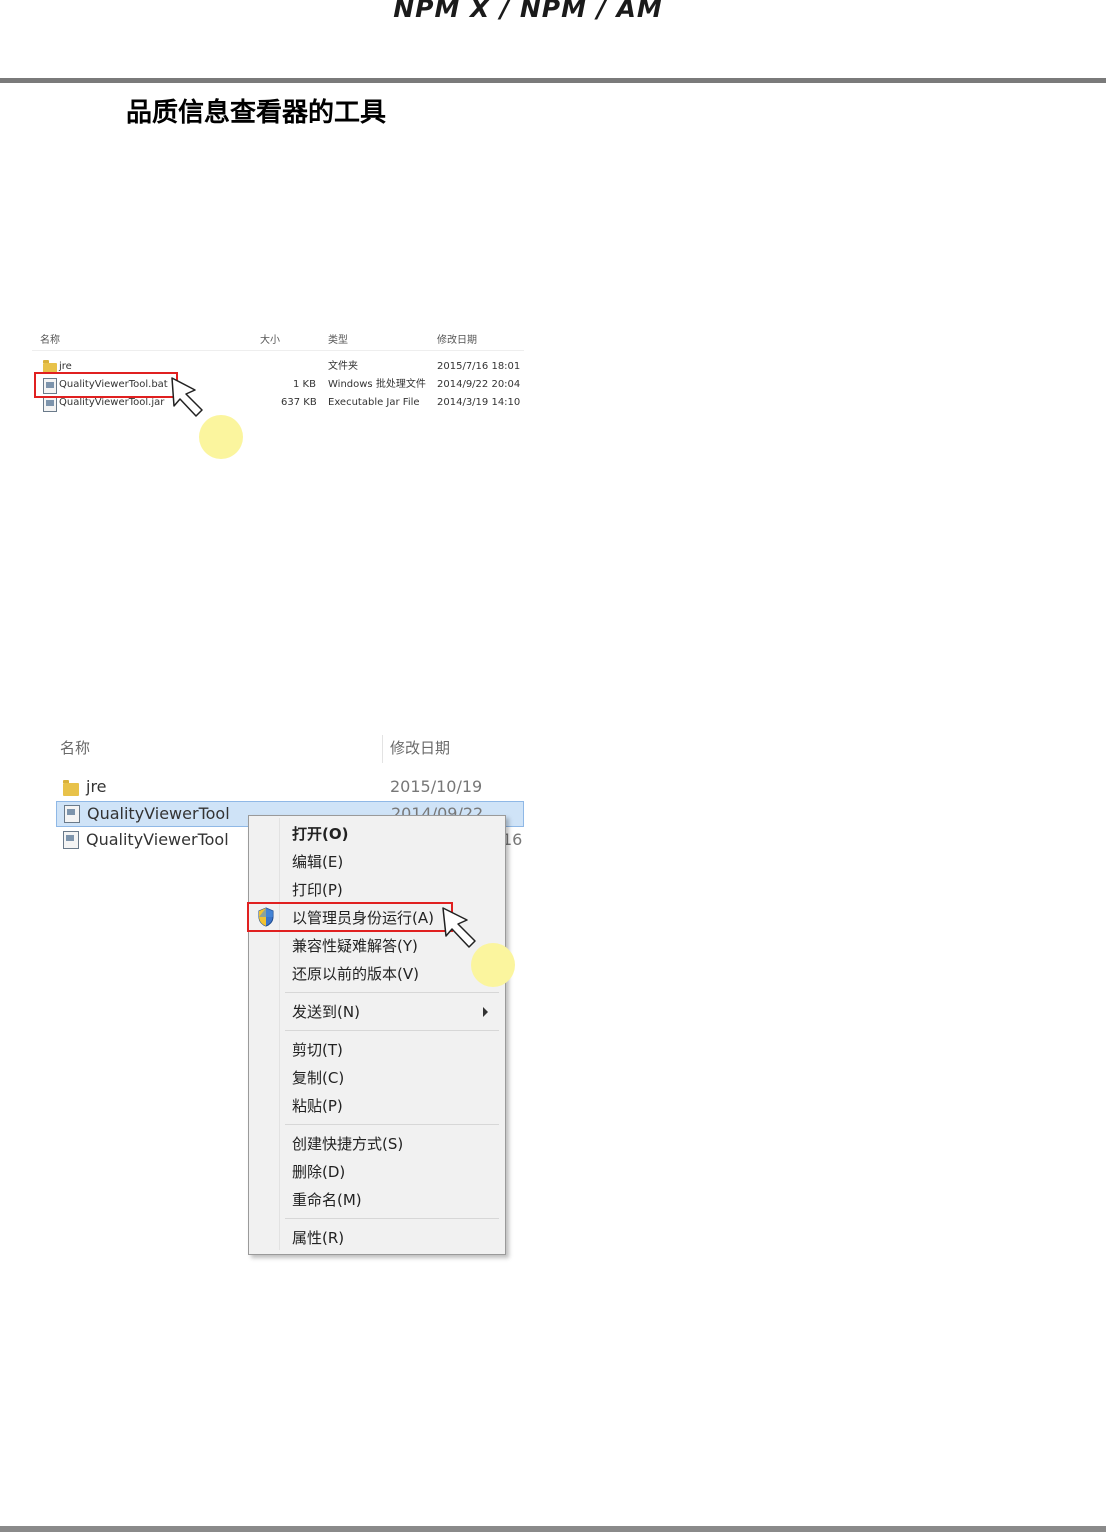  Describe the element at coordinates (289, 797) in the screenshot. I see `file-row-jre: jre 2015/10/19 17:52` at that location.